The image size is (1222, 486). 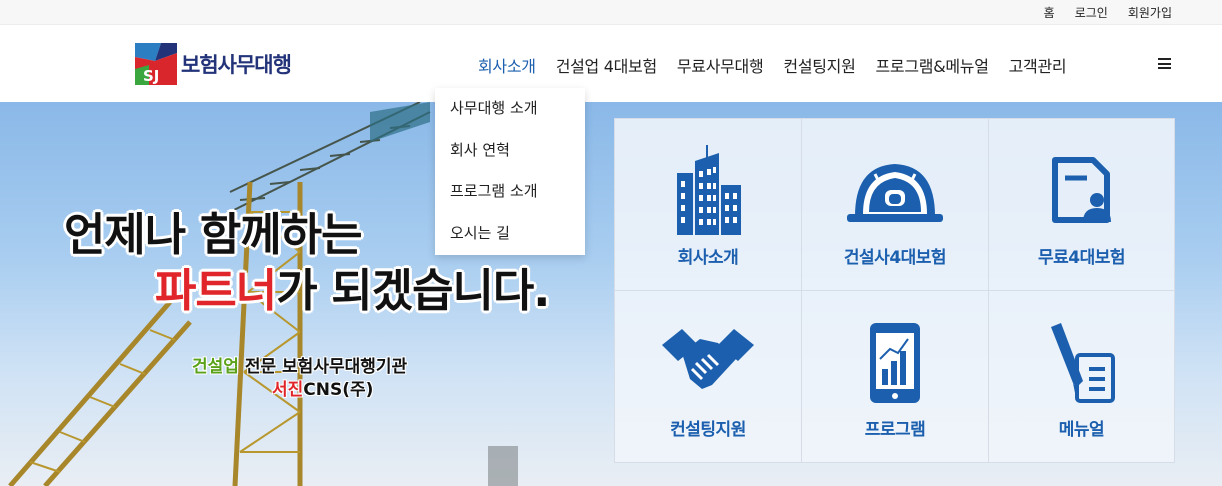 What do you see at coordinates (611, 12) in the screenshot?
I see `top-utility-bar: 홈 로그인 회원가입` at bounding box center [611, 12].